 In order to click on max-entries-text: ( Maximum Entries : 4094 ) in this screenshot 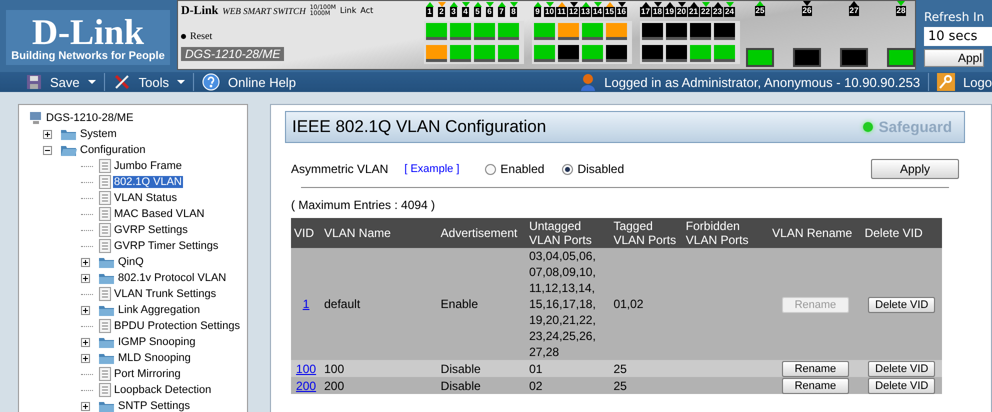, I will do `click(363, 205)`.